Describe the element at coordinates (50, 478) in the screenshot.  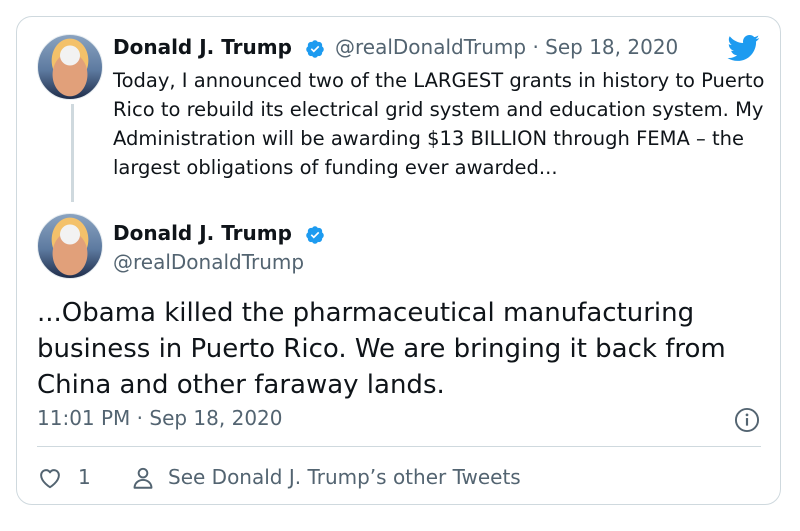
I see `heart-icon` at that location.